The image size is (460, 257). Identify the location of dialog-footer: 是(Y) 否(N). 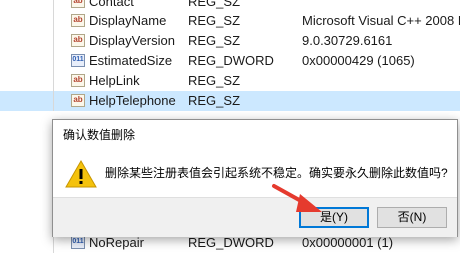
(255, 217).